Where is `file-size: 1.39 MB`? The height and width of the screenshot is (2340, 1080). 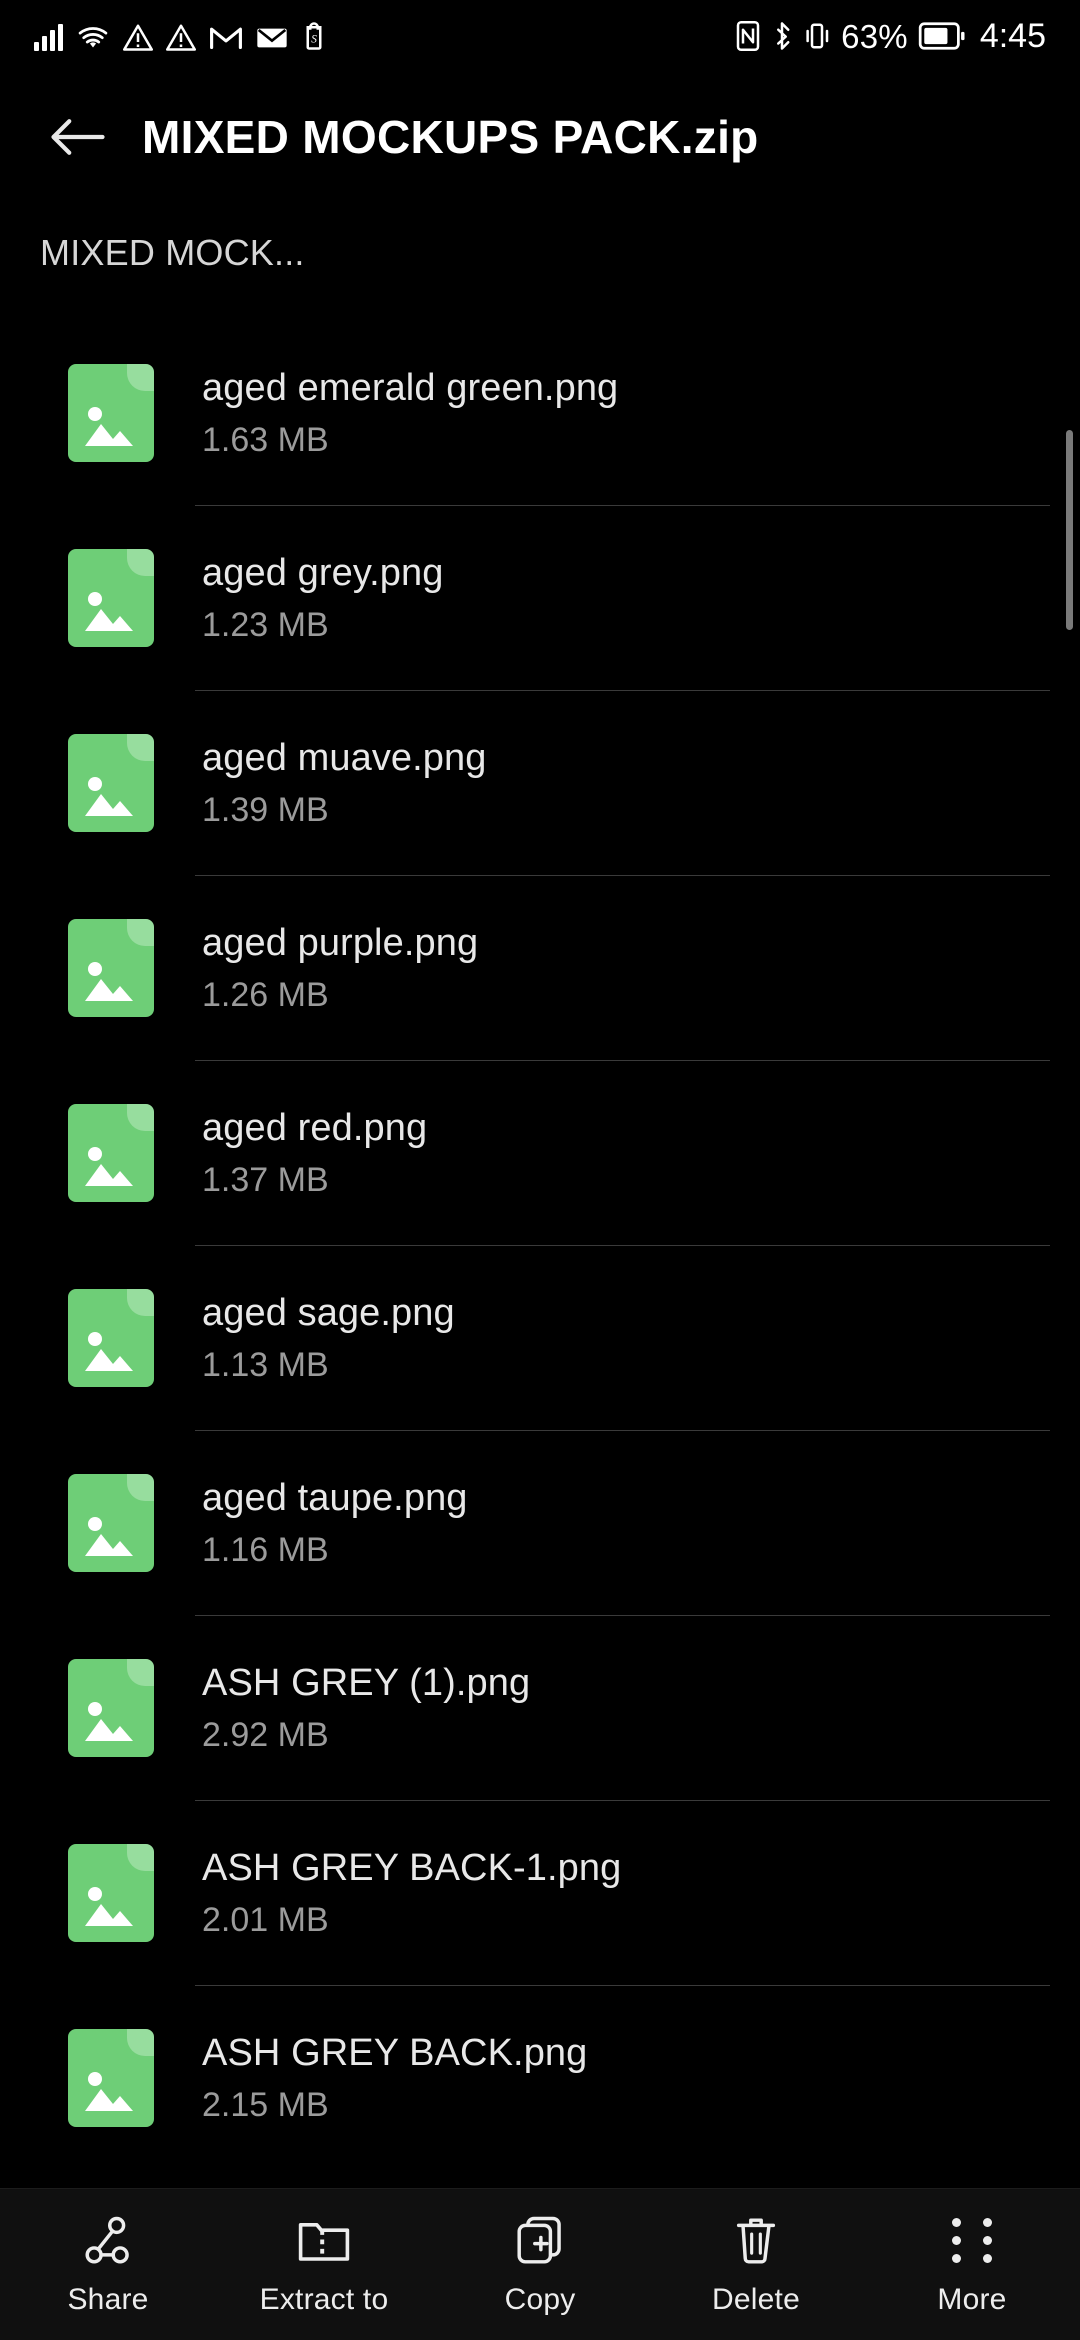 file-size: 1.39 MB is located at coordinates (265, 809).